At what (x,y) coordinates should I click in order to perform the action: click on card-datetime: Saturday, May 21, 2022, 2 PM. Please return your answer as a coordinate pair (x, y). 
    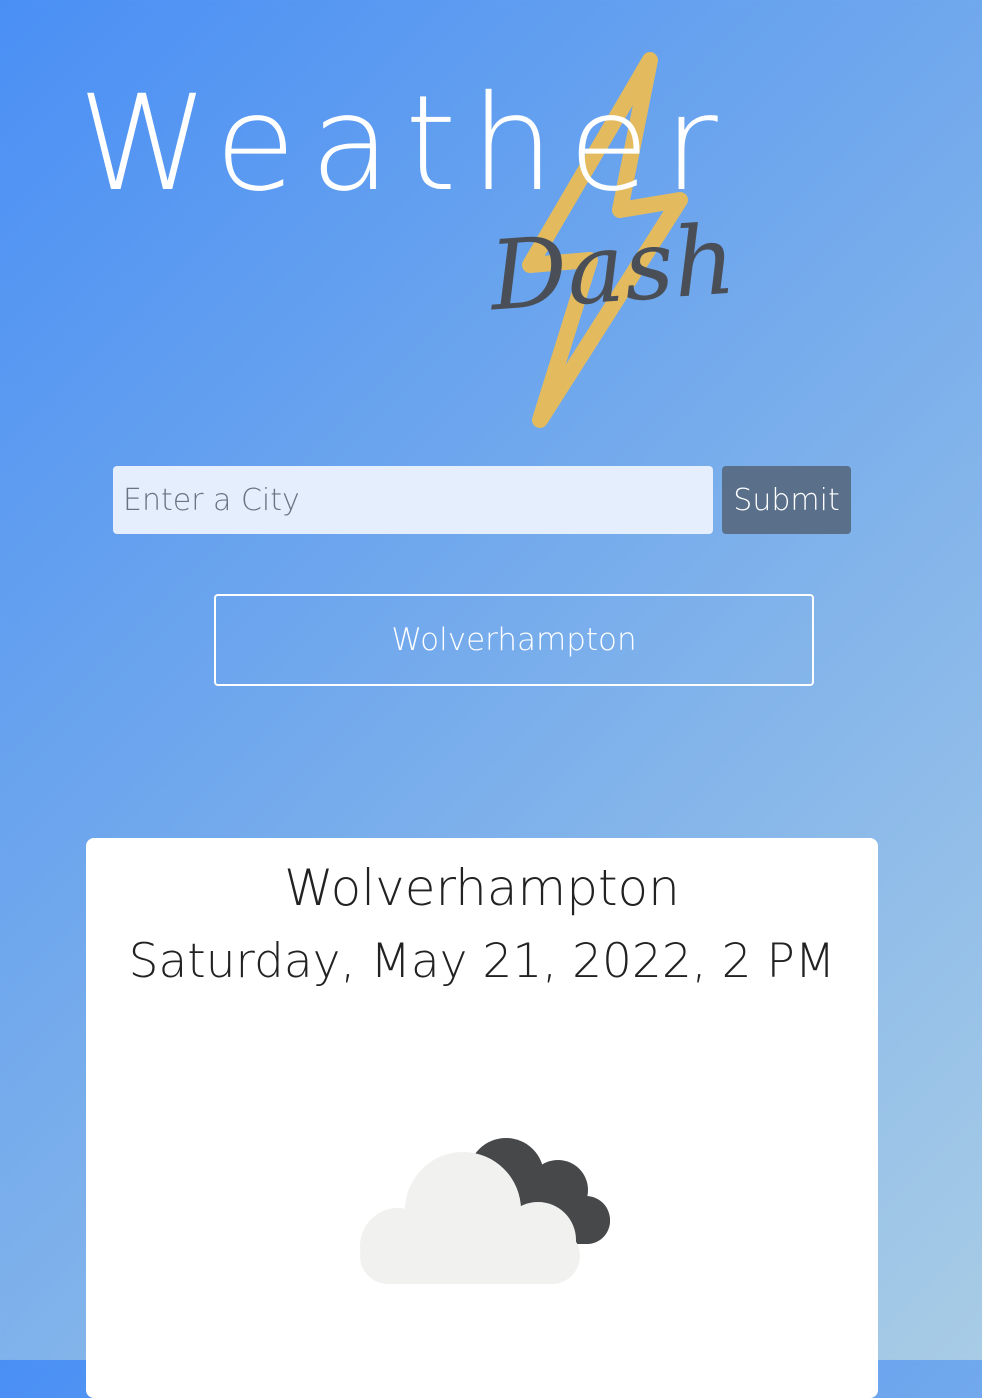
    Looking at the image, I should click on (482, 961).